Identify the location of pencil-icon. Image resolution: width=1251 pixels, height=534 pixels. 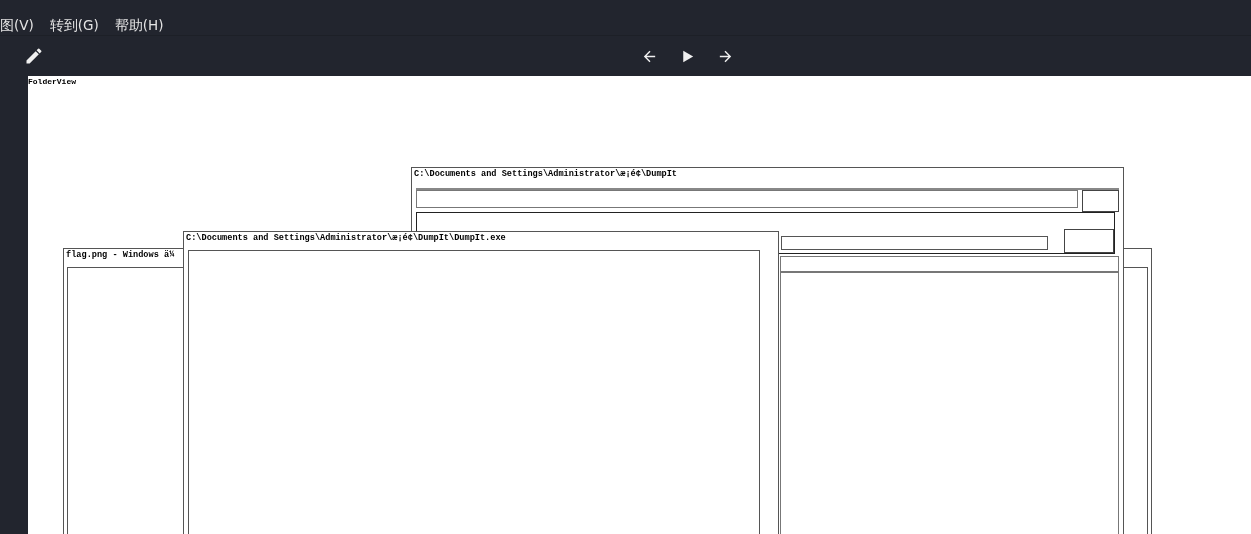
(34, 56).